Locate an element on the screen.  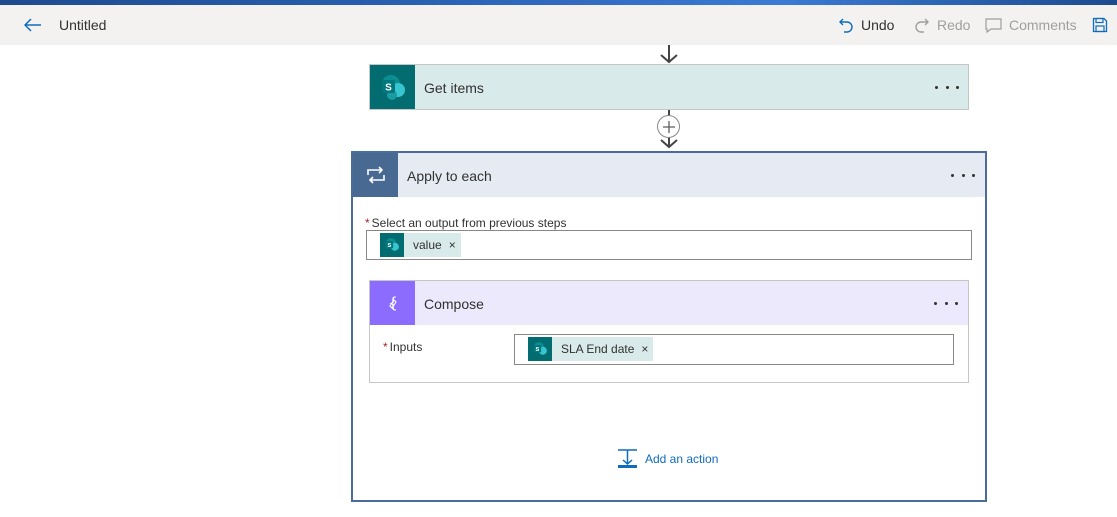
compose-icon: { is located at coordinates (392, 303).